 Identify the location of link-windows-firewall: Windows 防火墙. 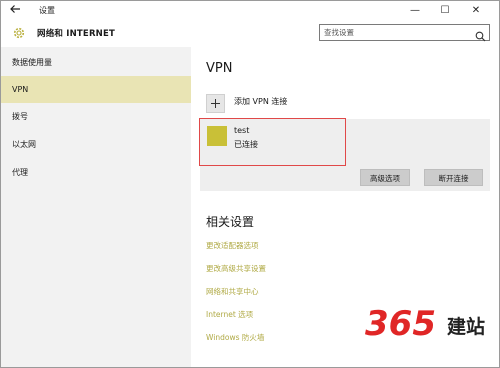
(235, 337).